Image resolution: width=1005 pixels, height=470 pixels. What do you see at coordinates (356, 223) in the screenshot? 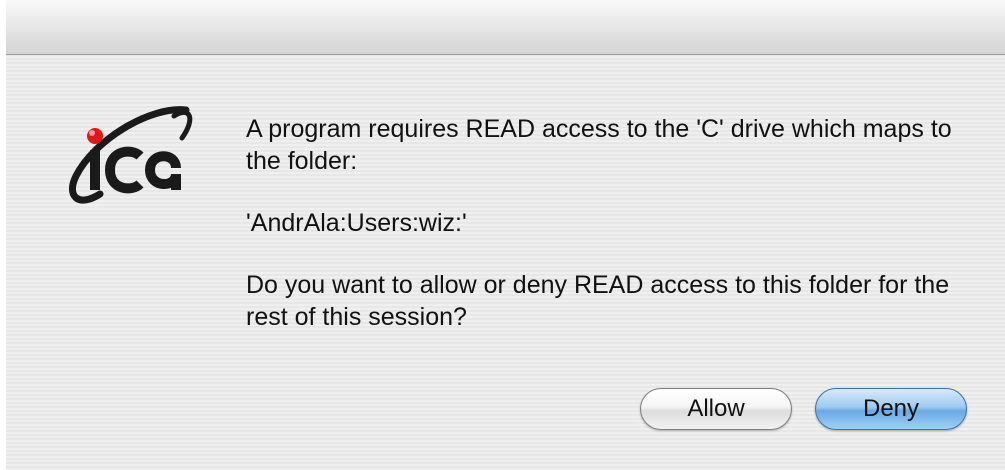
I see `folder-path: 'AndrAla:Users:wiz:'` at bounding box center [356, 223].